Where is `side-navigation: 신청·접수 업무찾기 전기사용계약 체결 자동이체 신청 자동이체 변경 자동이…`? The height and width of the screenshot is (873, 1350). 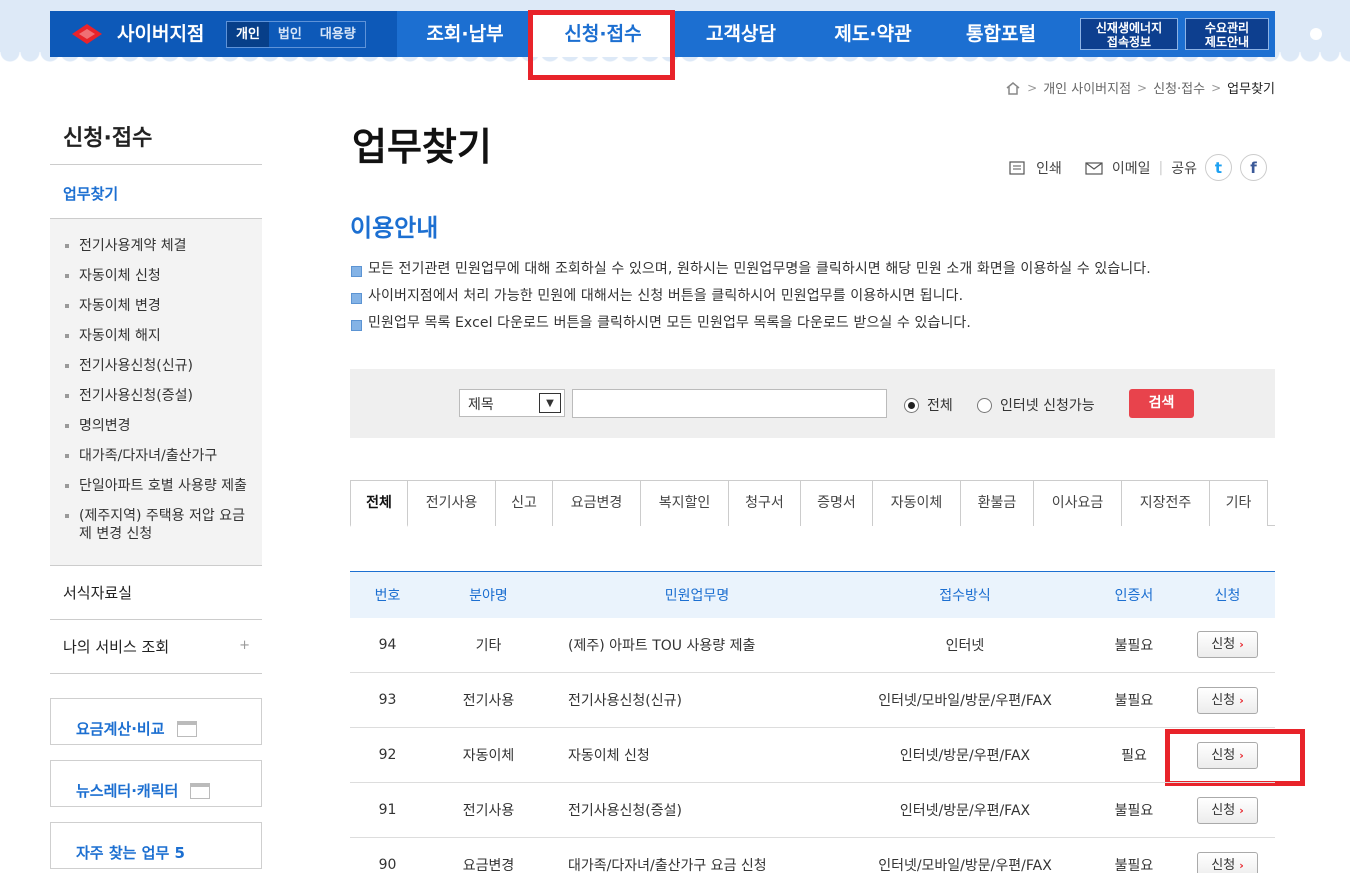
side-navigation: 신청·접수 업무찾기 전기사용계약 체결 자동이체 신청 자동이체 변경 자동이… is located at coordinates (156, 491).